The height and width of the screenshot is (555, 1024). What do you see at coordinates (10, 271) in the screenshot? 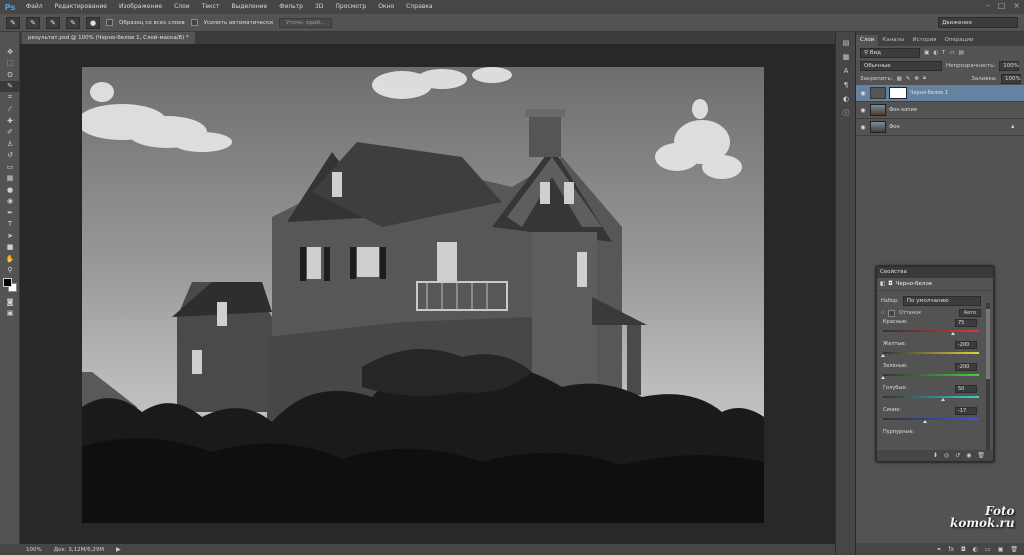
I see `zoom-icon: ⚲` at bounding box center [10, 271].